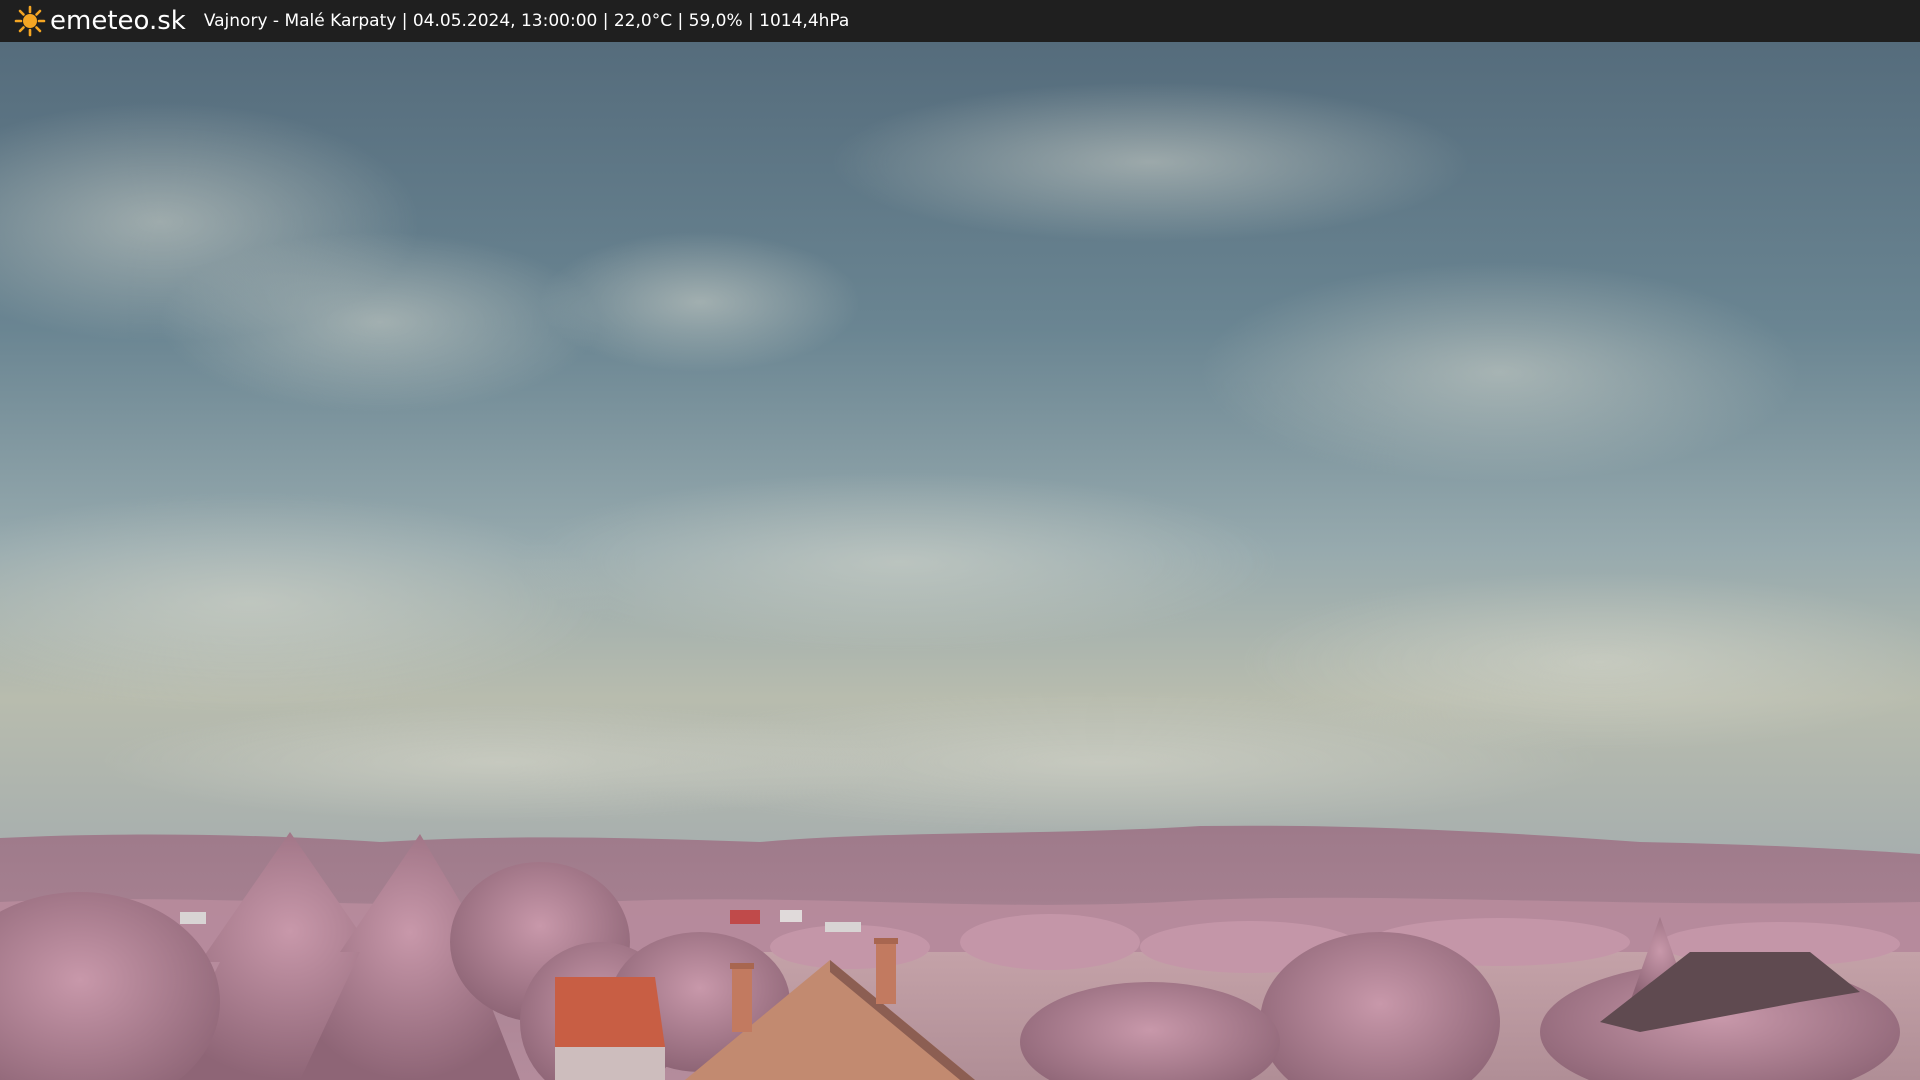 This screenshot has width=1920, height=1080. I want to click on brand-name: emeteo.sk, so click(118, 21).